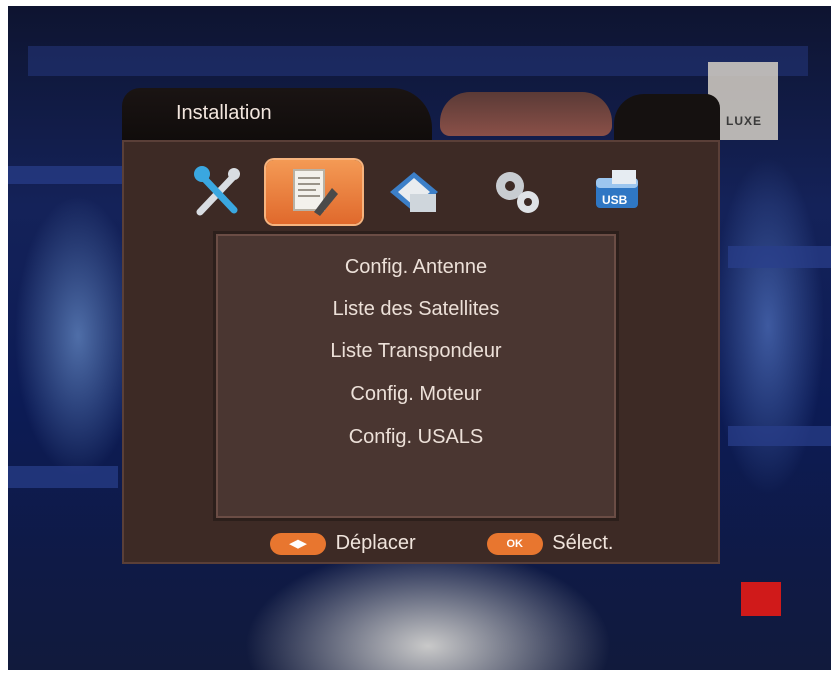  I want to click on menu-item-config-moteur: Config. Moteur, so click(416, 394).